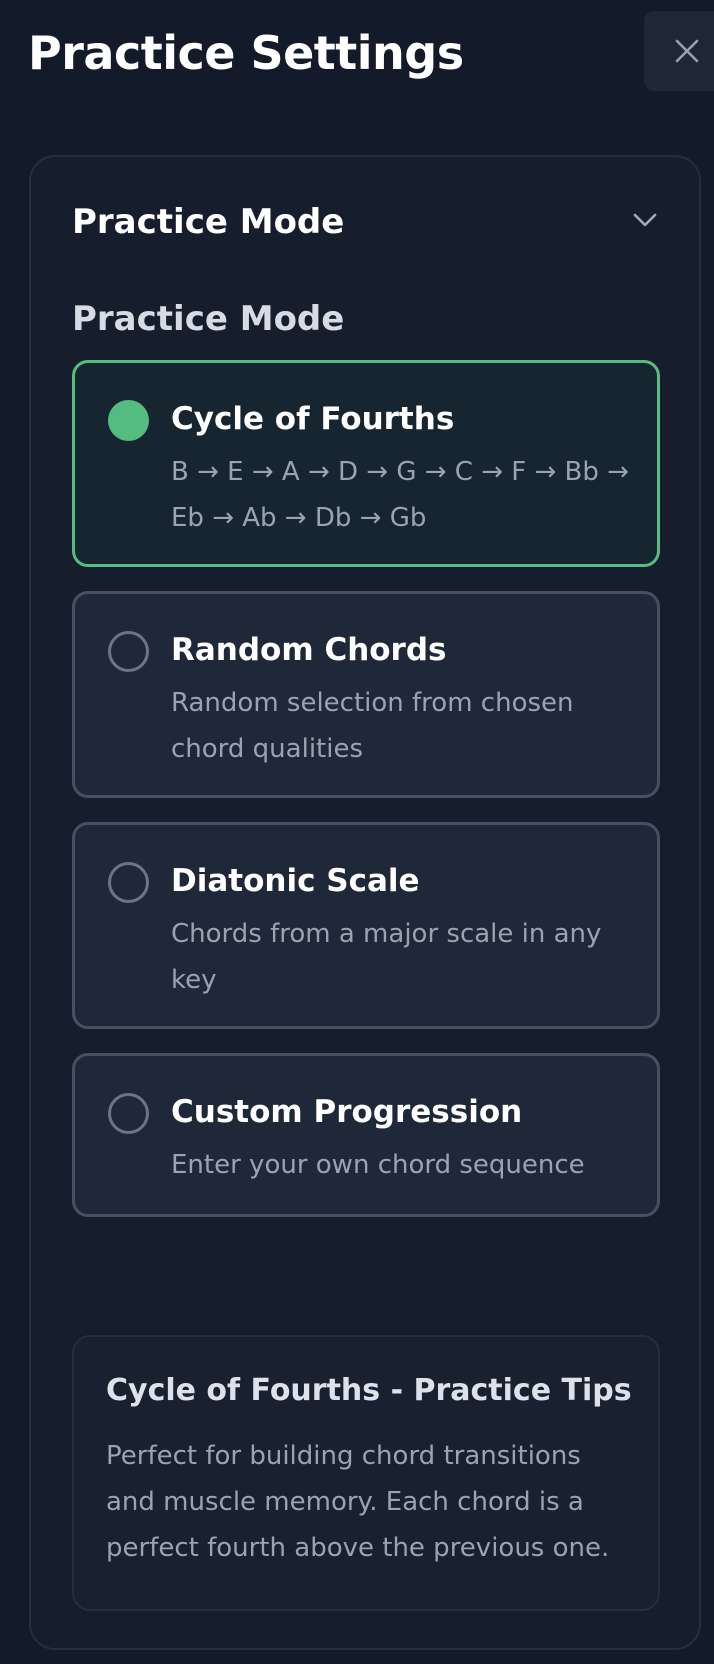 The height and width of the screenshot is (1664, 714). What do you see at coordinates (128, 420) in the screenshot?
I see `radio-selected` at bounding box center [128, 420].